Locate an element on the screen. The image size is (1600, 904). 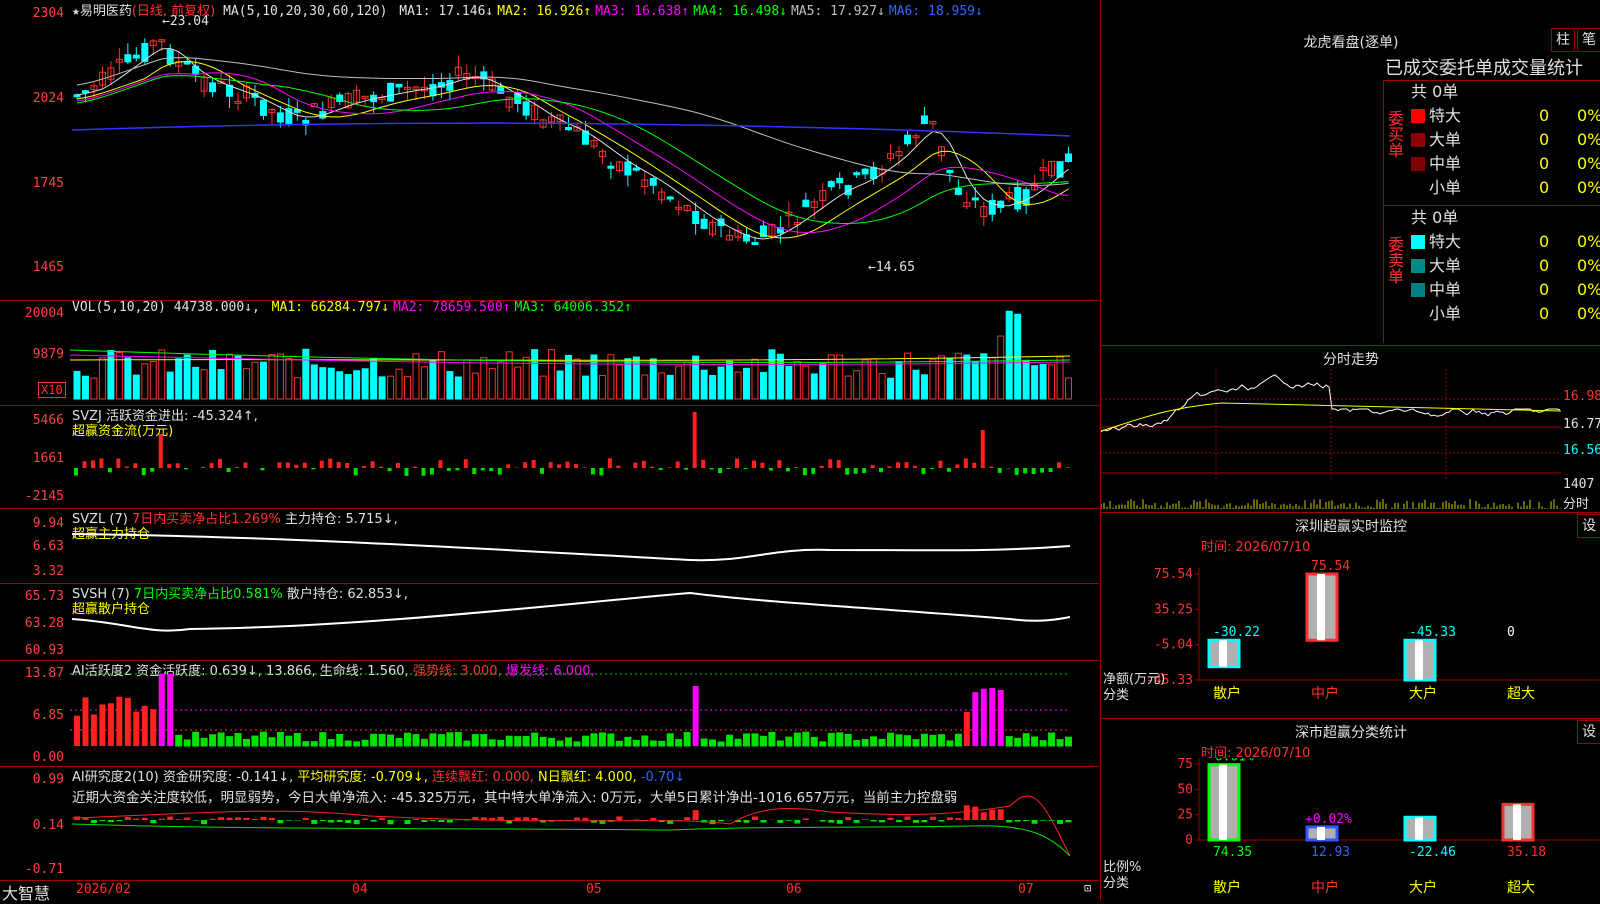
sz-monitor-settings-button: 设 is located at coordinates (1588, 526).